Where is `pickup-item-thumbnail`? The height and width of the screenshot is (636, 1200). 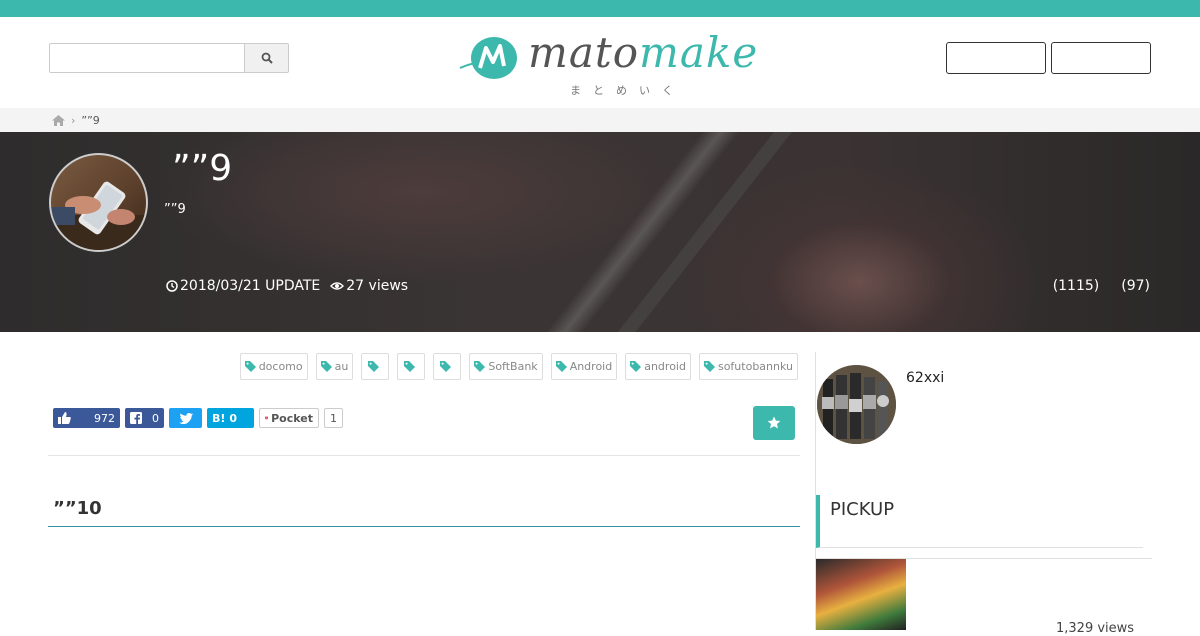 pickup-item-thumbnail is located at coordinates (861, 594).